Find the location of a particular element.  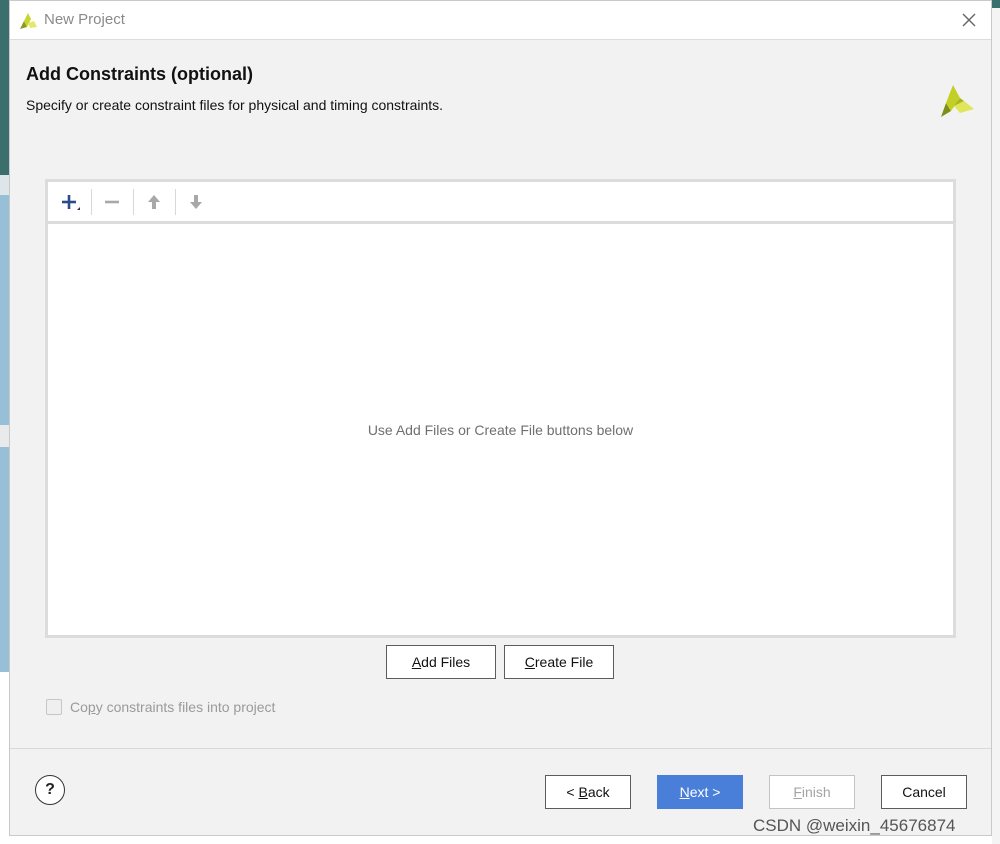

title-bar: New Project is located at coordinates (500, 20).